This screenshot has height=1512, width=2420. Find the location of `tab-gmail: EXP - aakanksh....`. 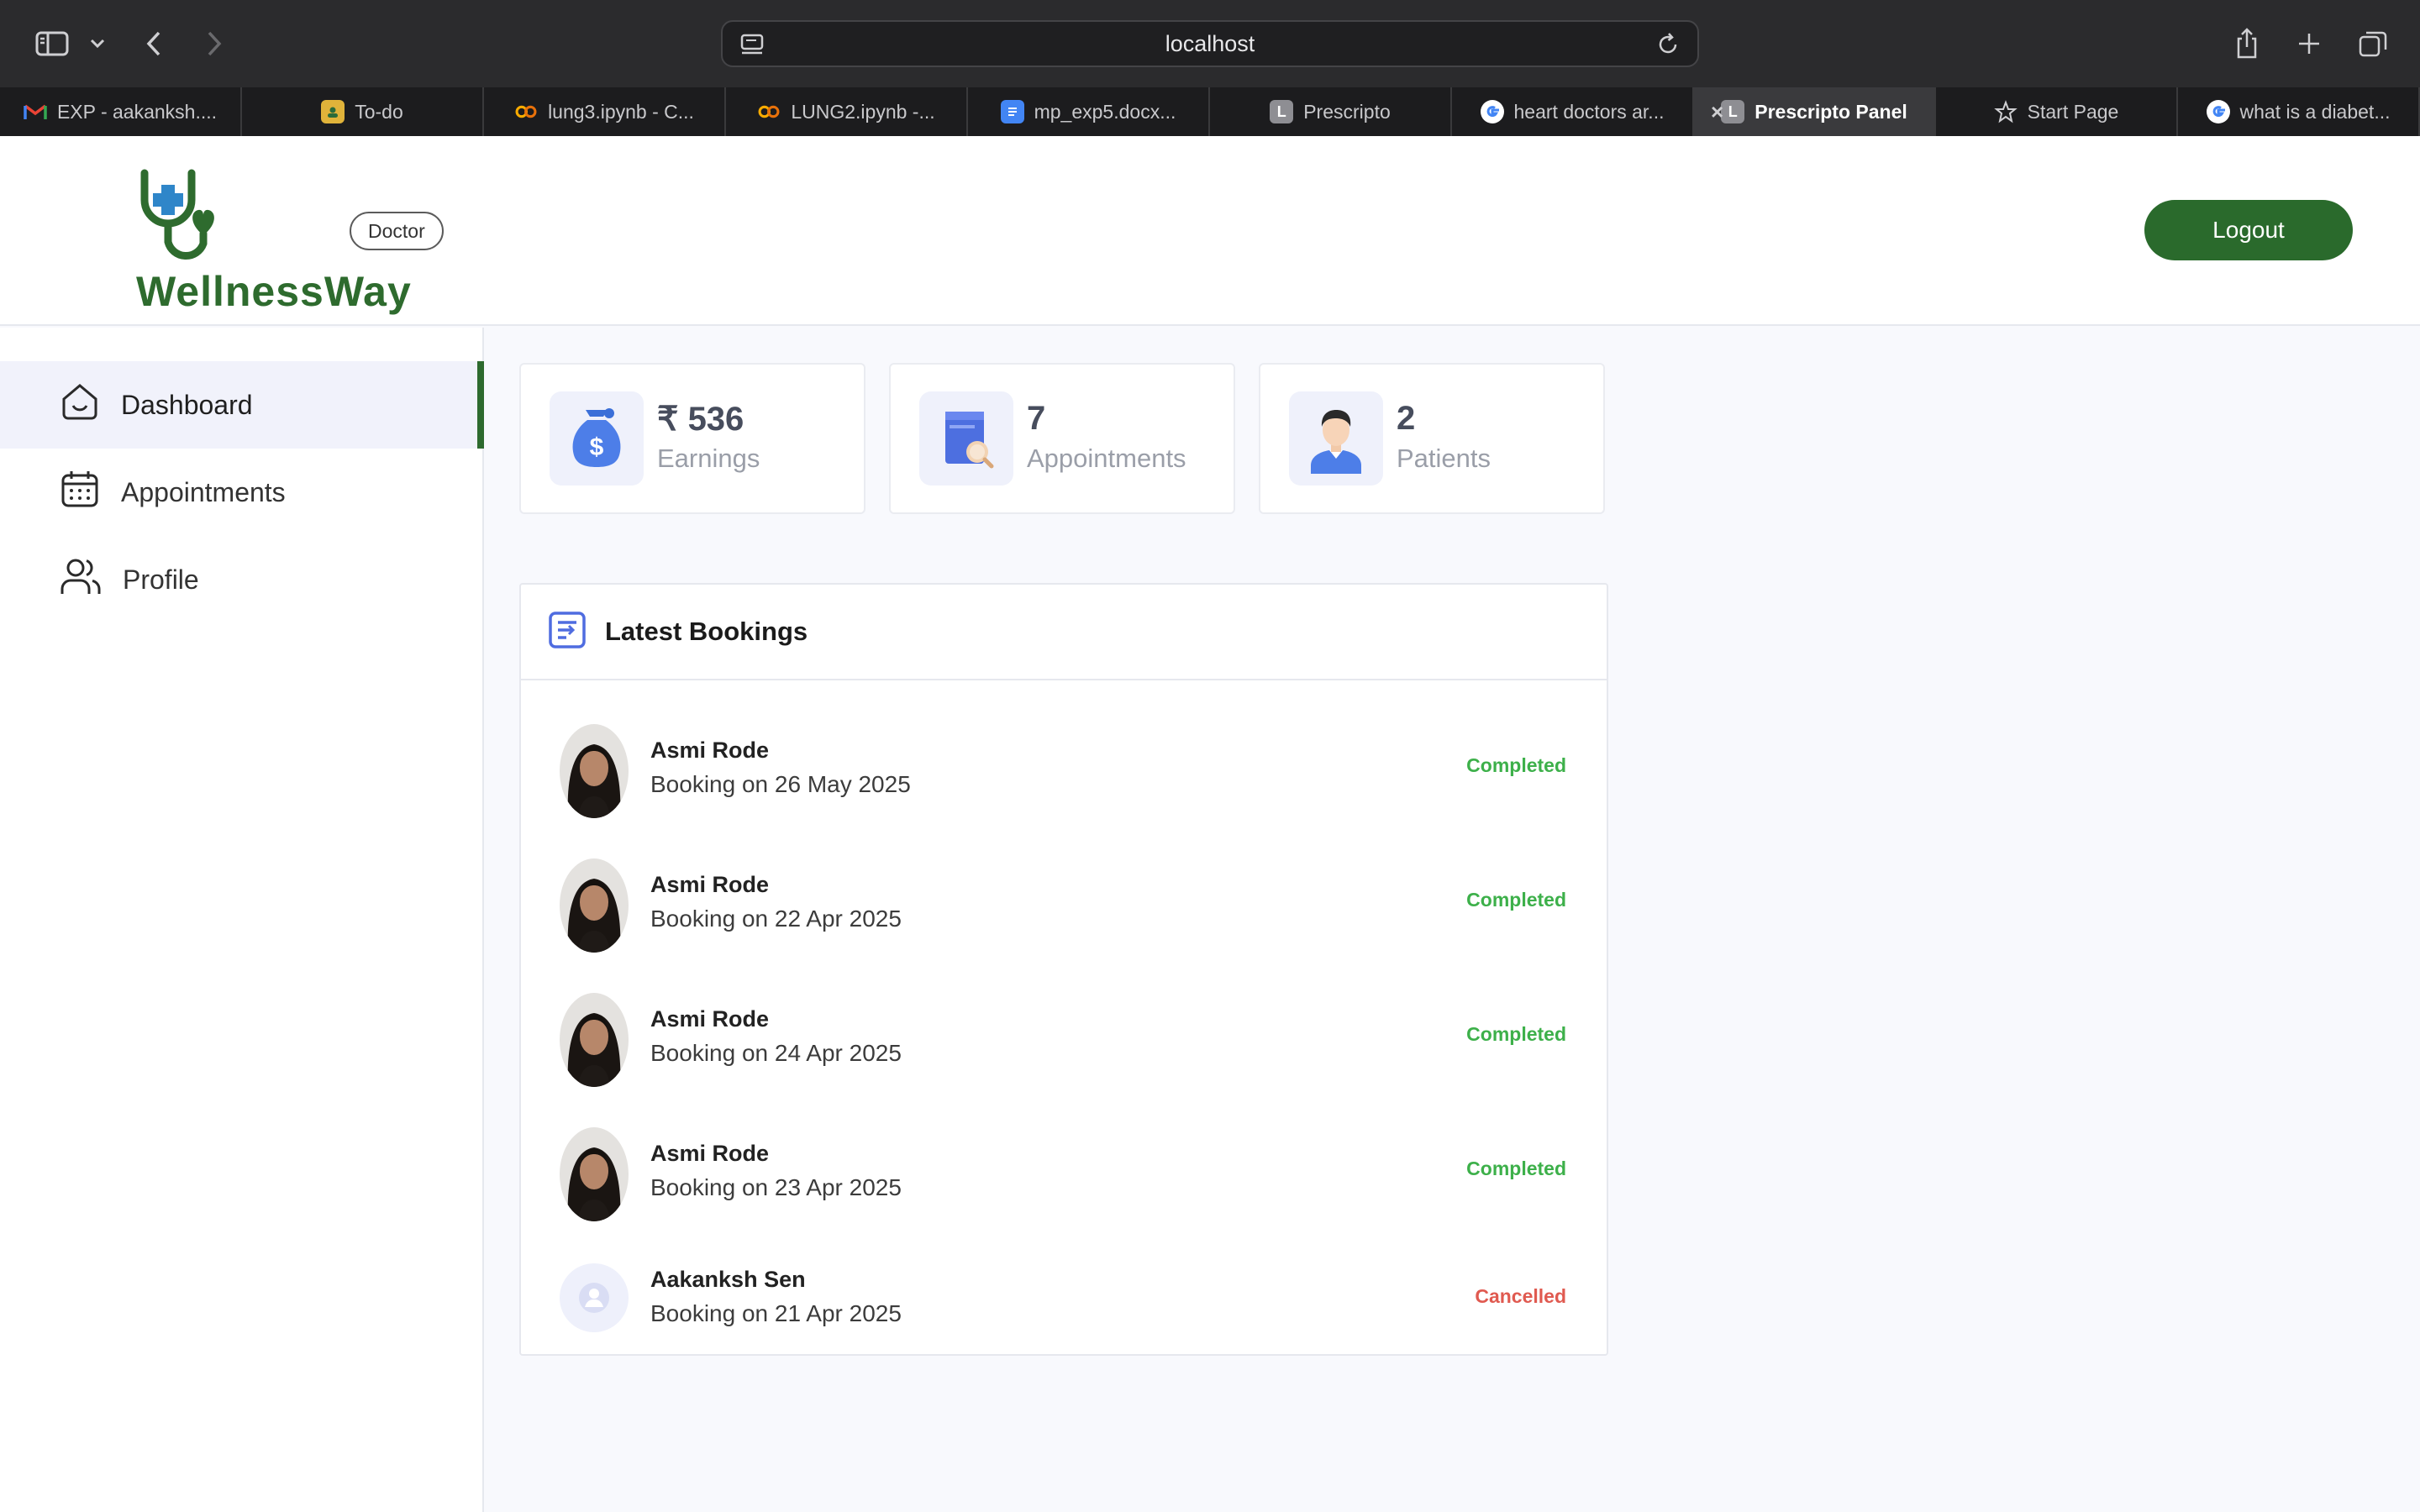

tab-gmail: EXP - aakanksh.... is located at coordinates (121, 111).